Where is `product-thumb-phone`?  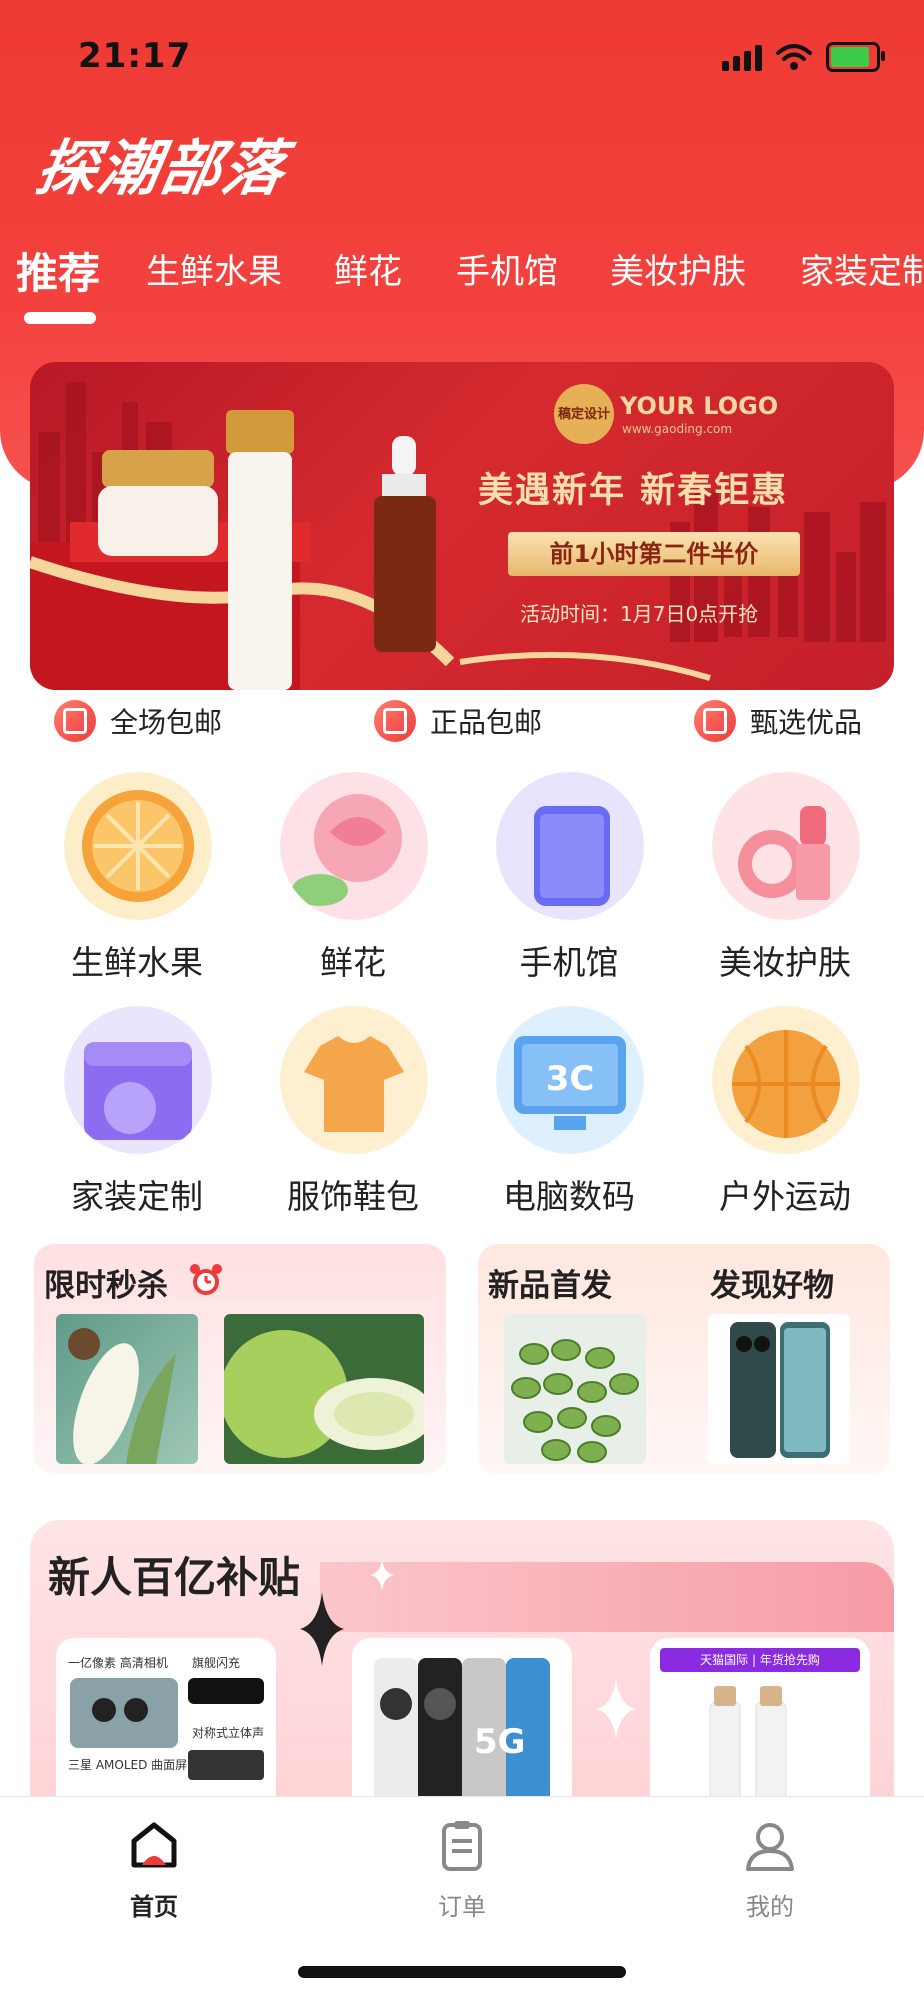
product-thumb-phone is located at coordinates (779, 1389).